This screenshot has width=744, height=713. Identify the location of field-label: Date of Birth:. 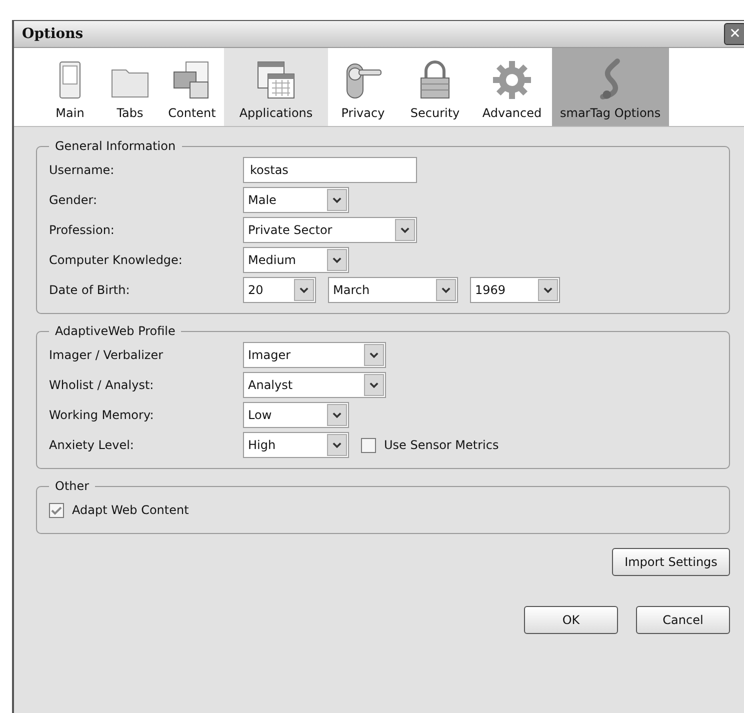
(90, 290).